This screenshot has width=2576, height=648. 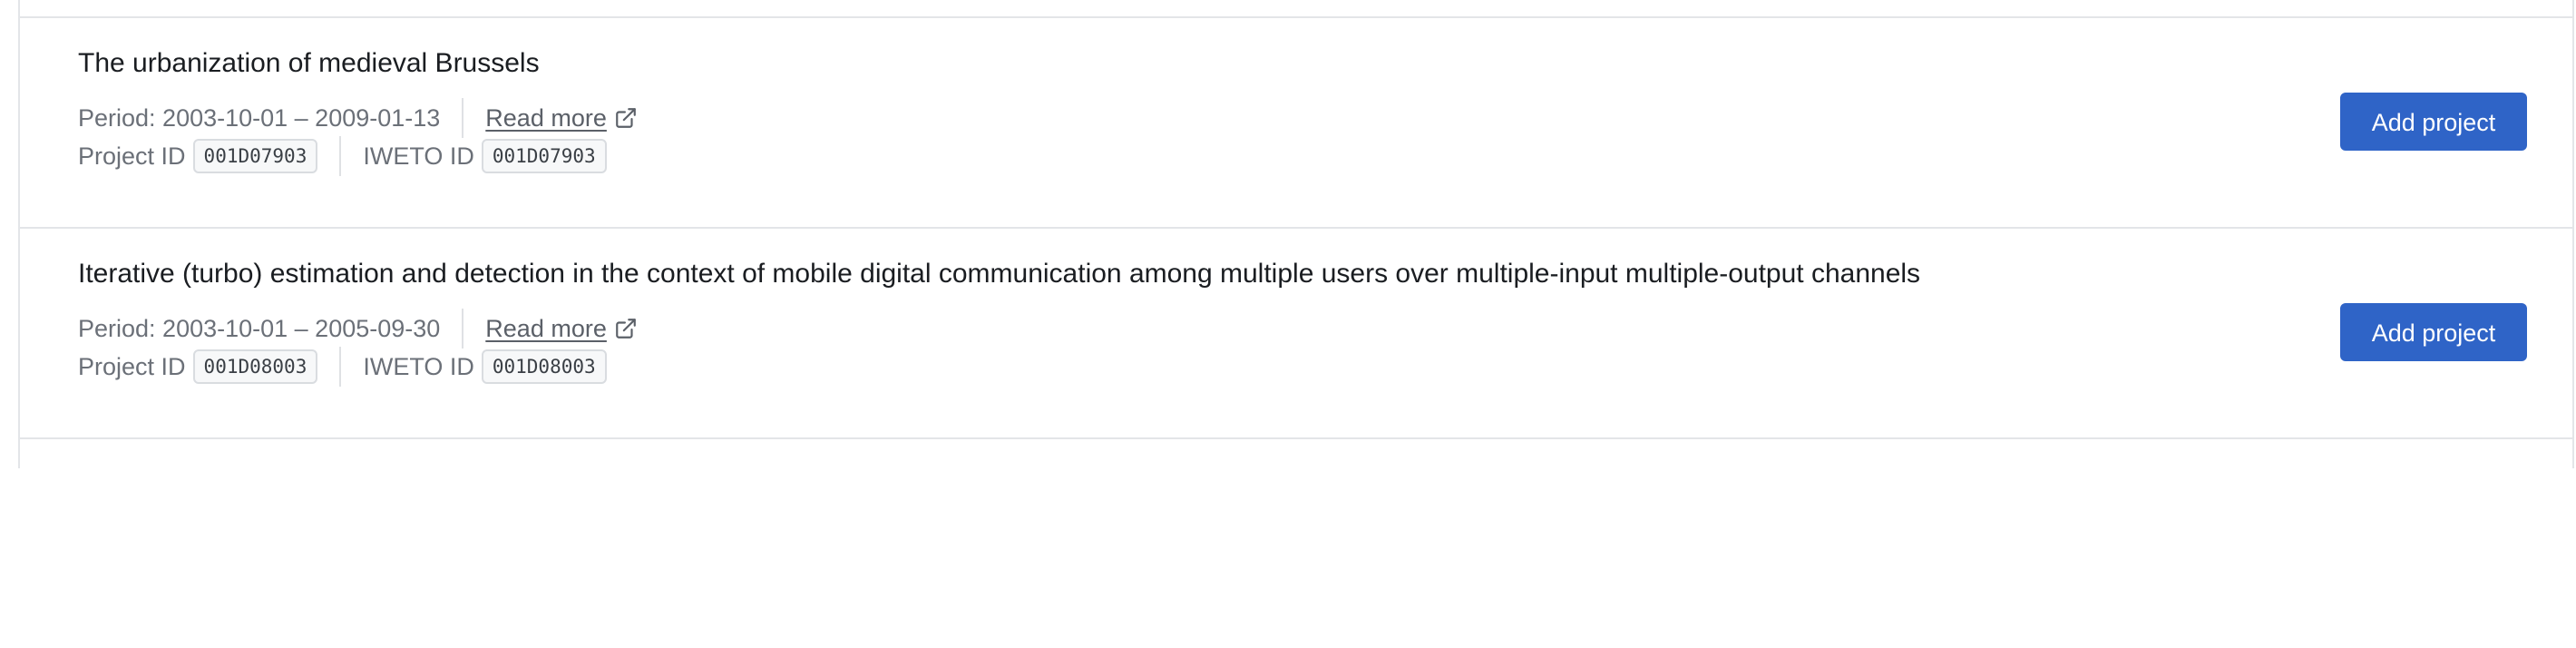 What do you see at coordinates (259, 118) in the screenshot?
I see `project-period: Period: 2003-10-01 – 2009-01-13` at bounding box center [259, 118].